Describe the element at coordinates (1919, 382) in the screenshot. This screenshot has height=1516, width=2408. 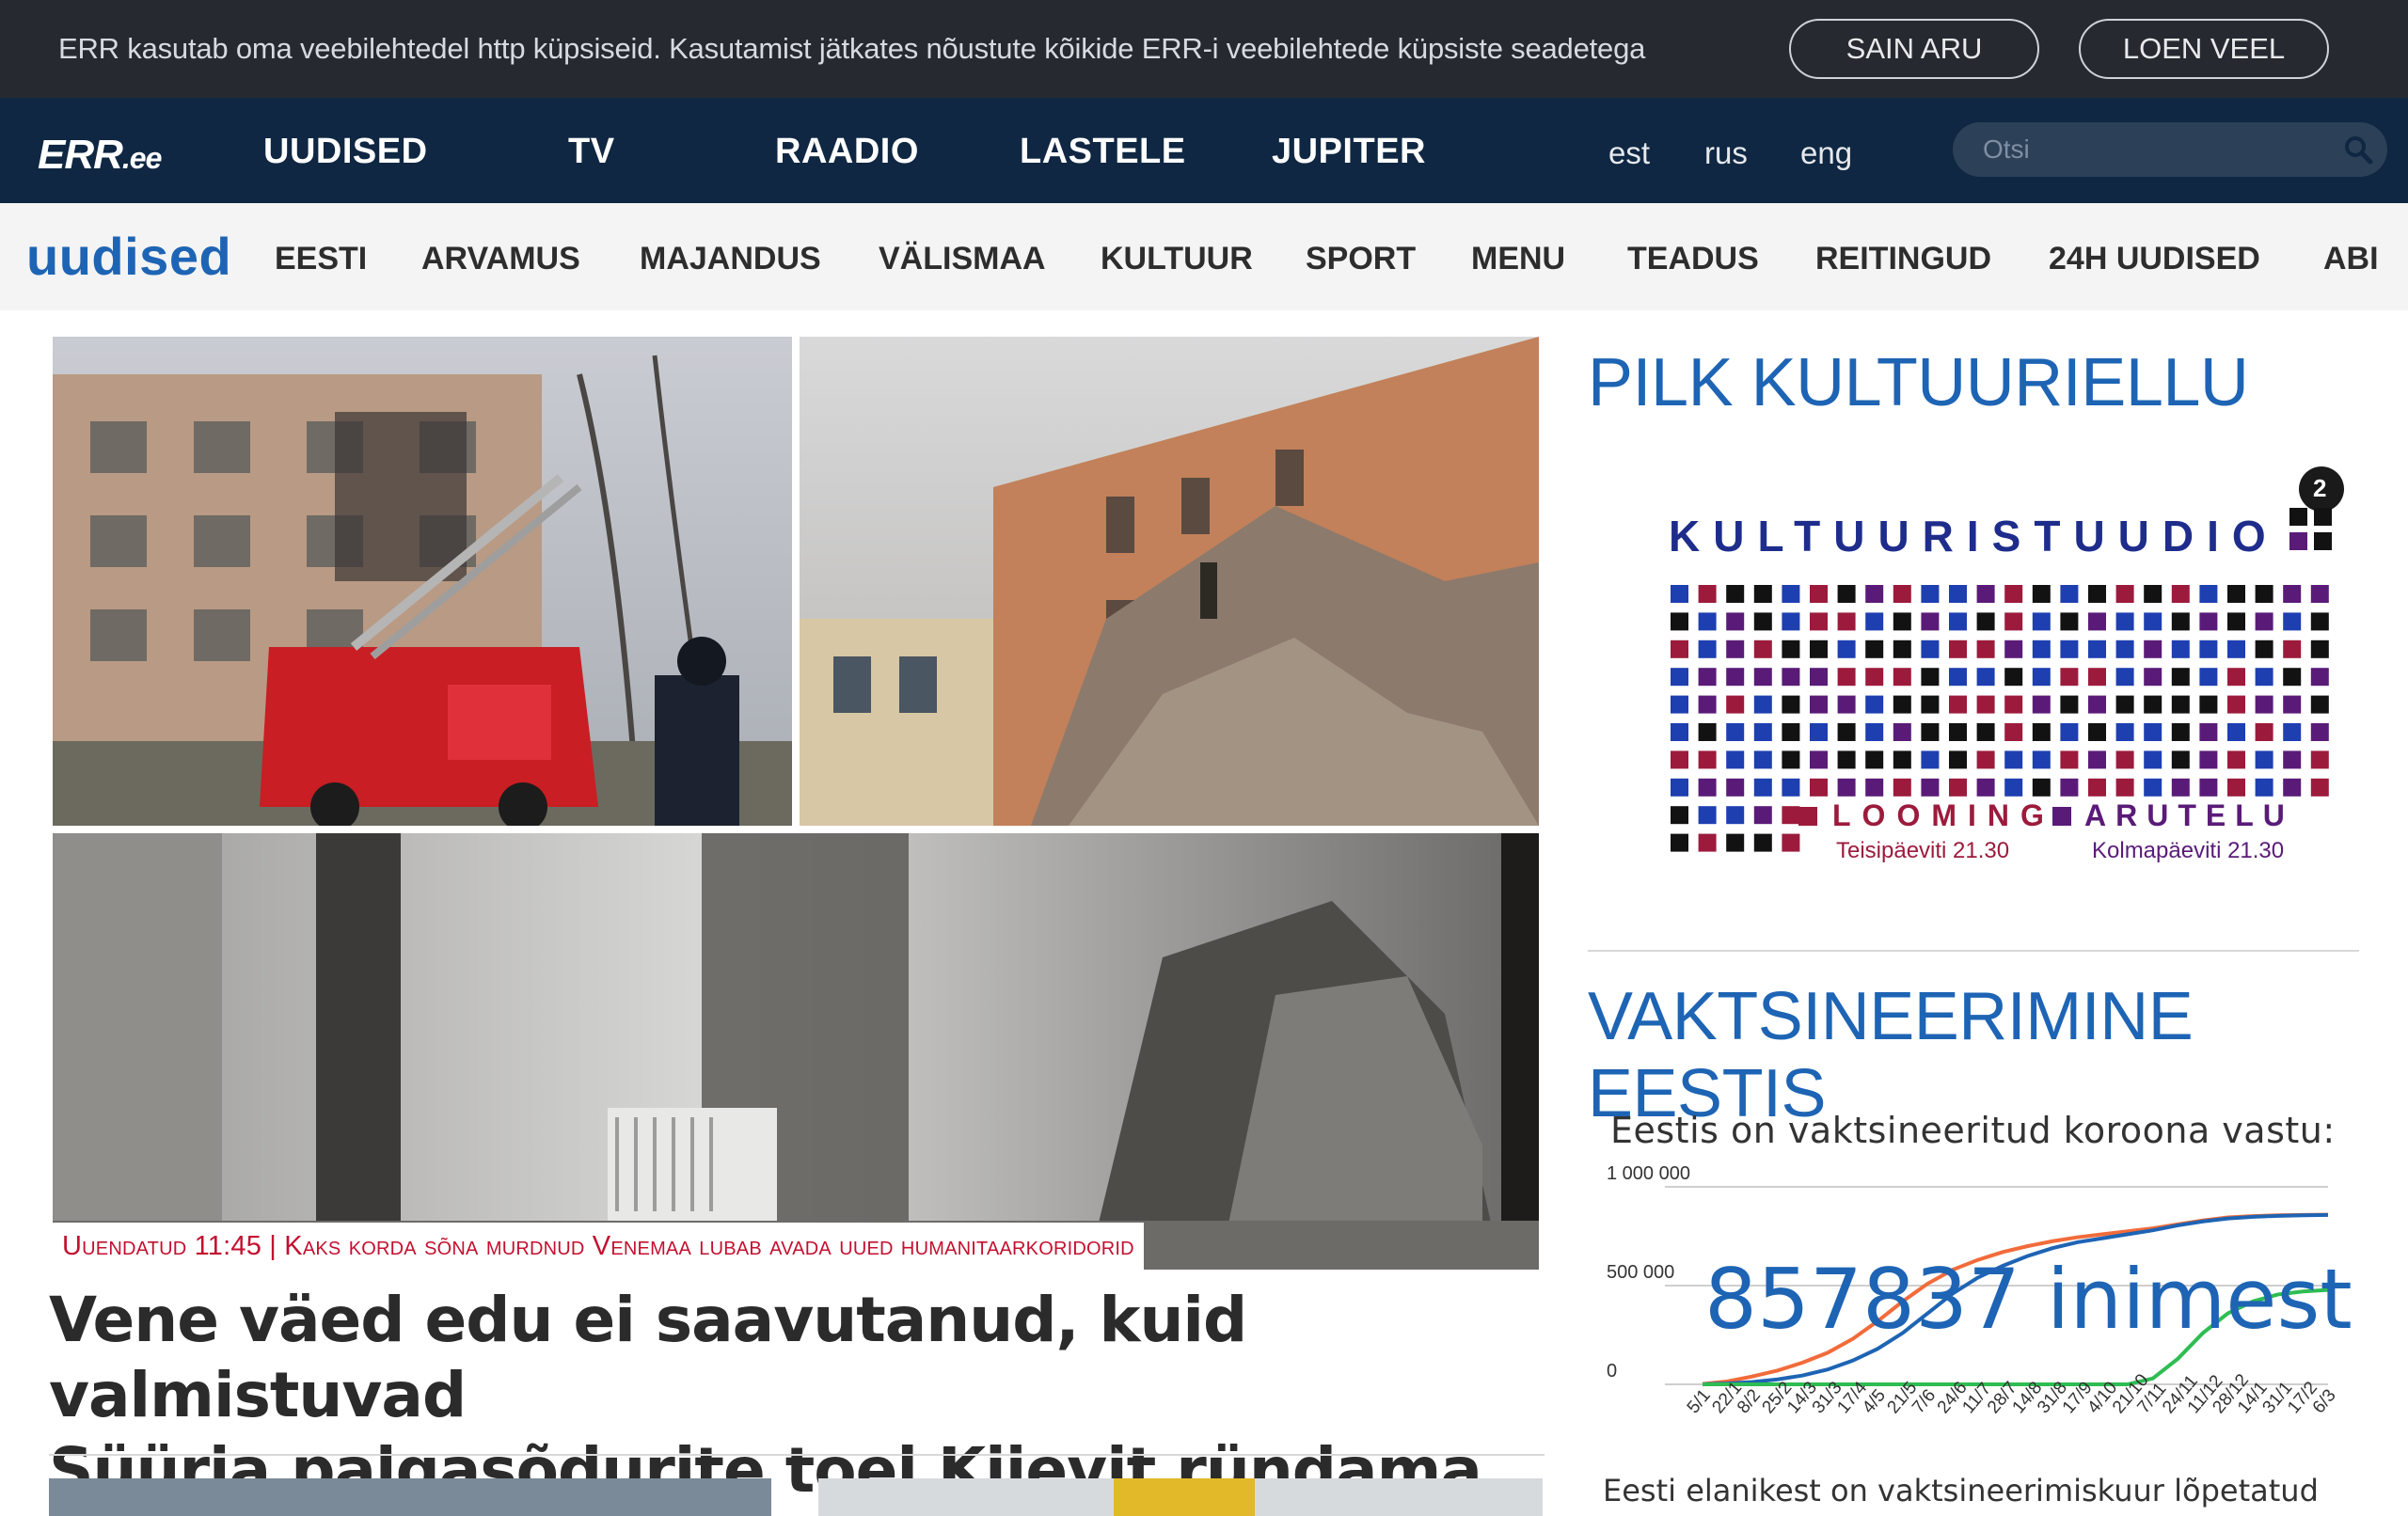
I see `culture-section-title: PILK KULTUURIELLU` at that location.